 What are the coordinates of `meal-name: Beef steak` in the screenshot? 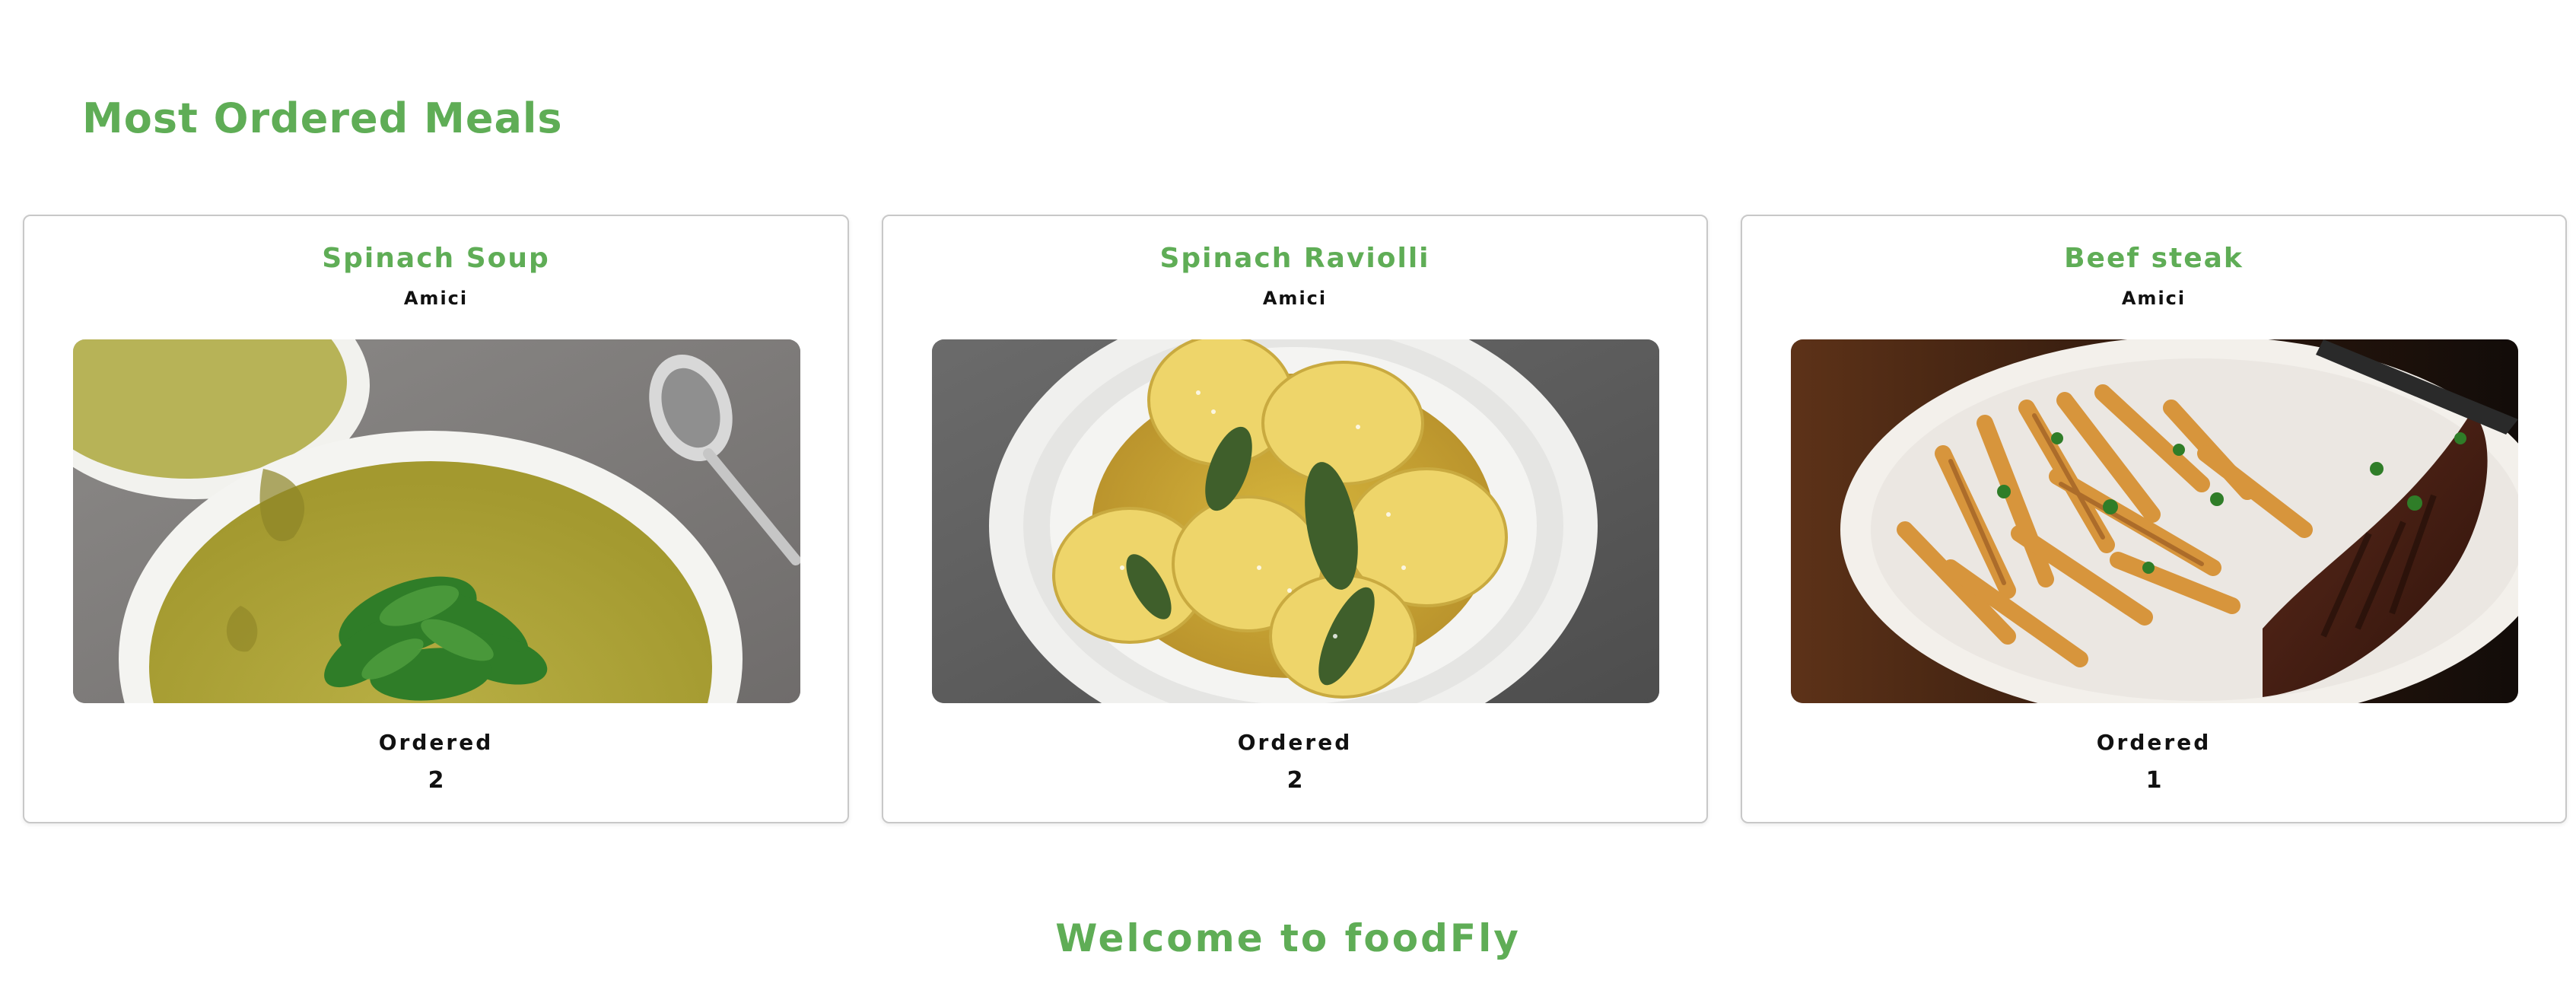 It's located at (2153, 259).